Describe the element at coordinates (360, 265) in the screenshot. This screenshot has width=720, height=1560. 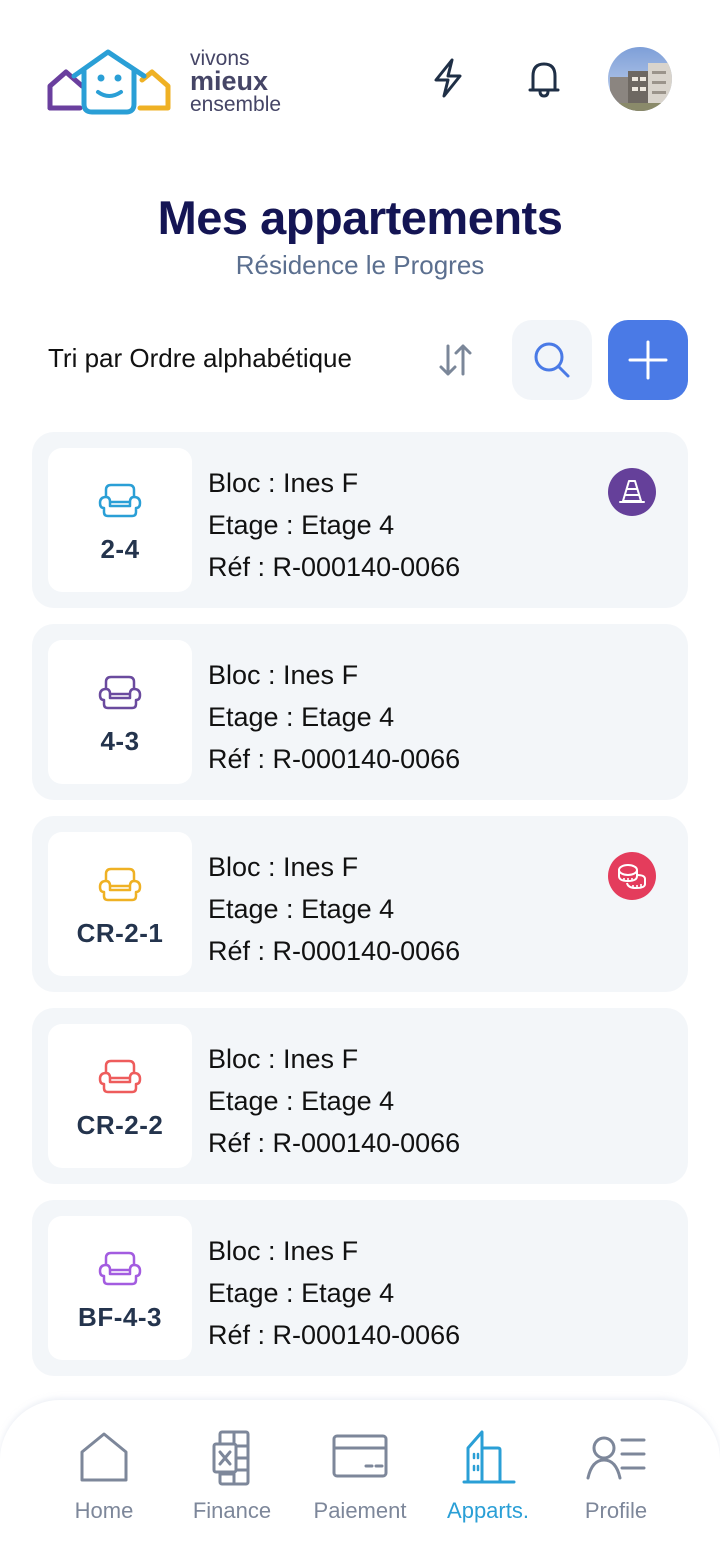
I see `page-subtitle: Résidence le Progres` at that location.